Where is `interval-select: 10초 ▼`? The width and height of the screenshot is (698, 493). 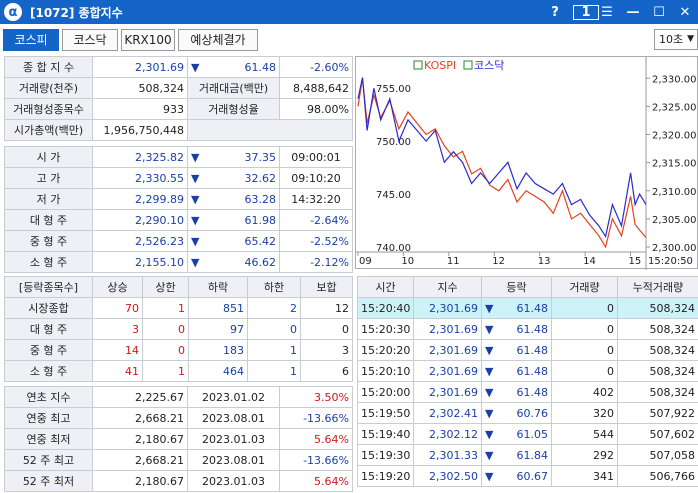
interval-select: 10초 ▼ is located at coordinates (676, 39).